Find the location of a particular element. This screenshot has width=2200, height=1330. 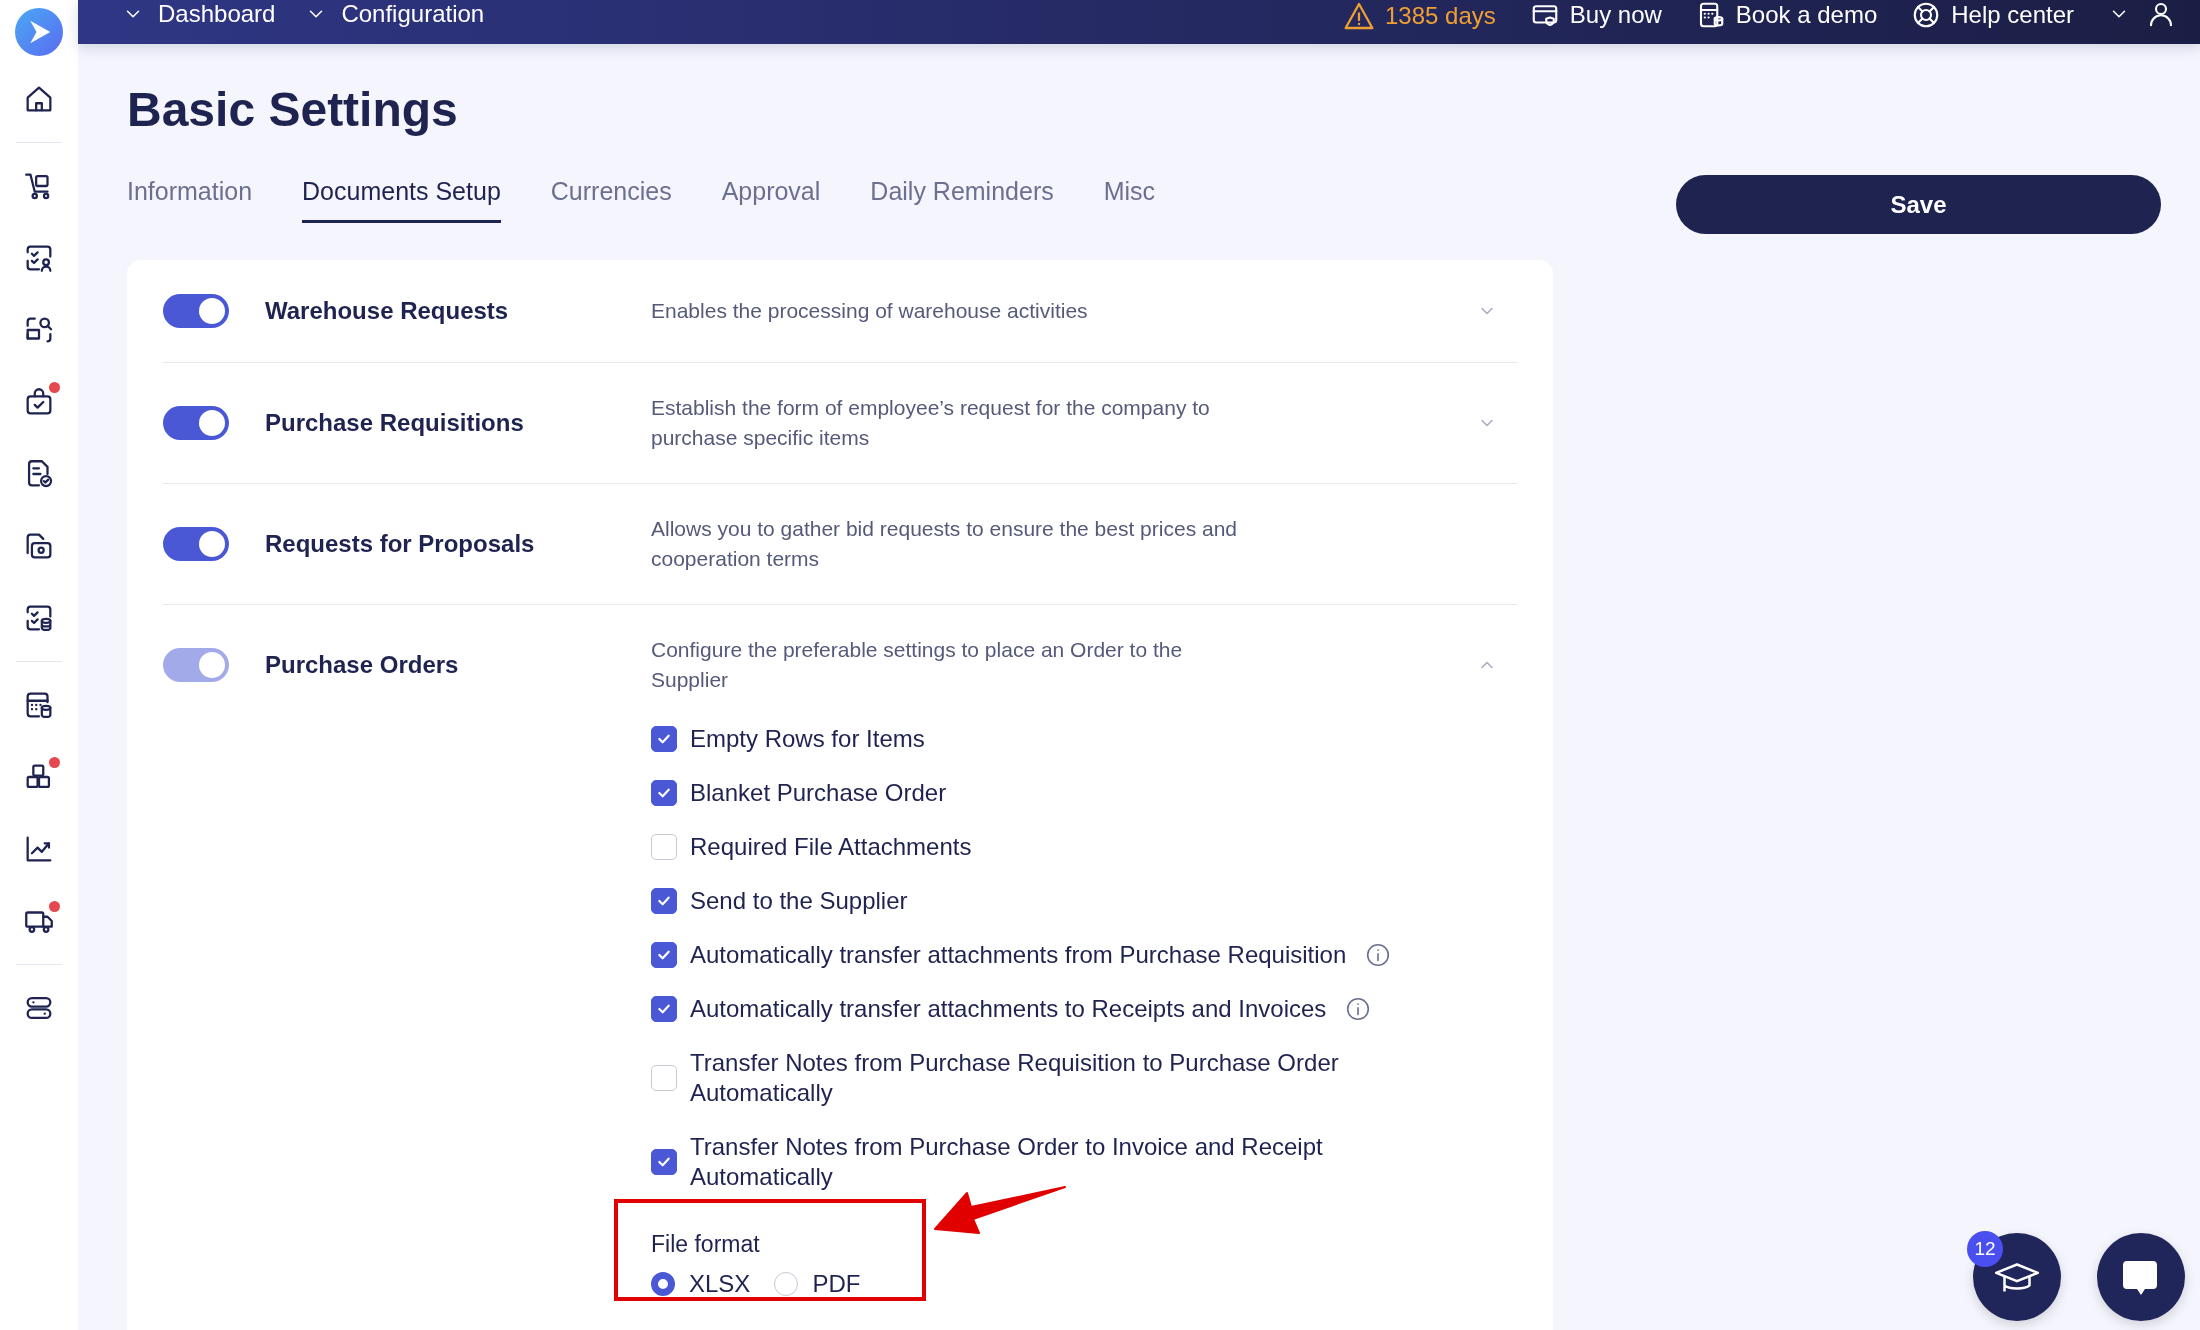

topbar-link: Buy now is located at coordinates (1595, 15).